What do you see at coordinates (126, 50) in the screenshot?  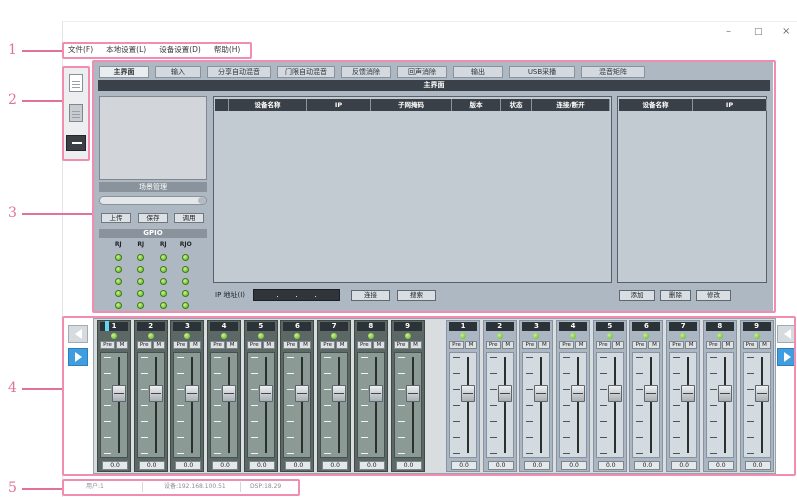 I see `menu-local-settings: 本地设置(L)` at bounding box center [126, 50].